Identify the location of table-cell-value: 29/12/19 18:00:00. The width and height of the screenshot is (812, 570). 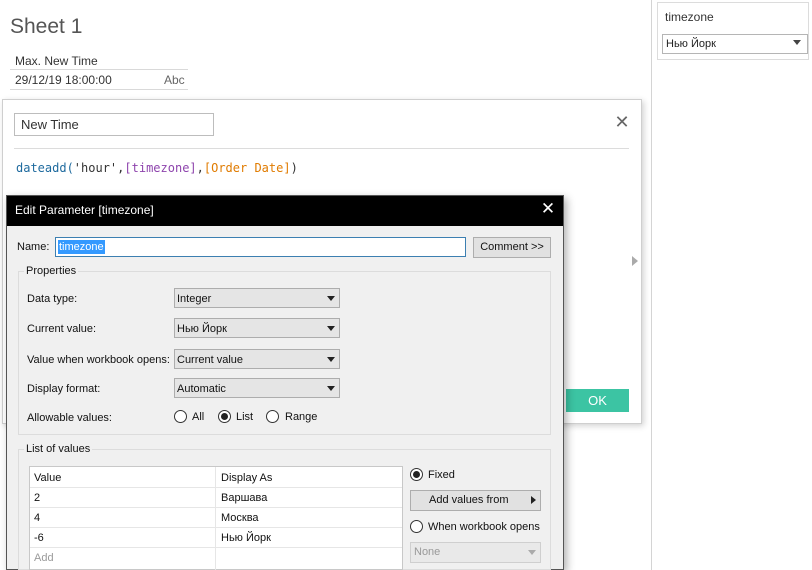
(63, 80).